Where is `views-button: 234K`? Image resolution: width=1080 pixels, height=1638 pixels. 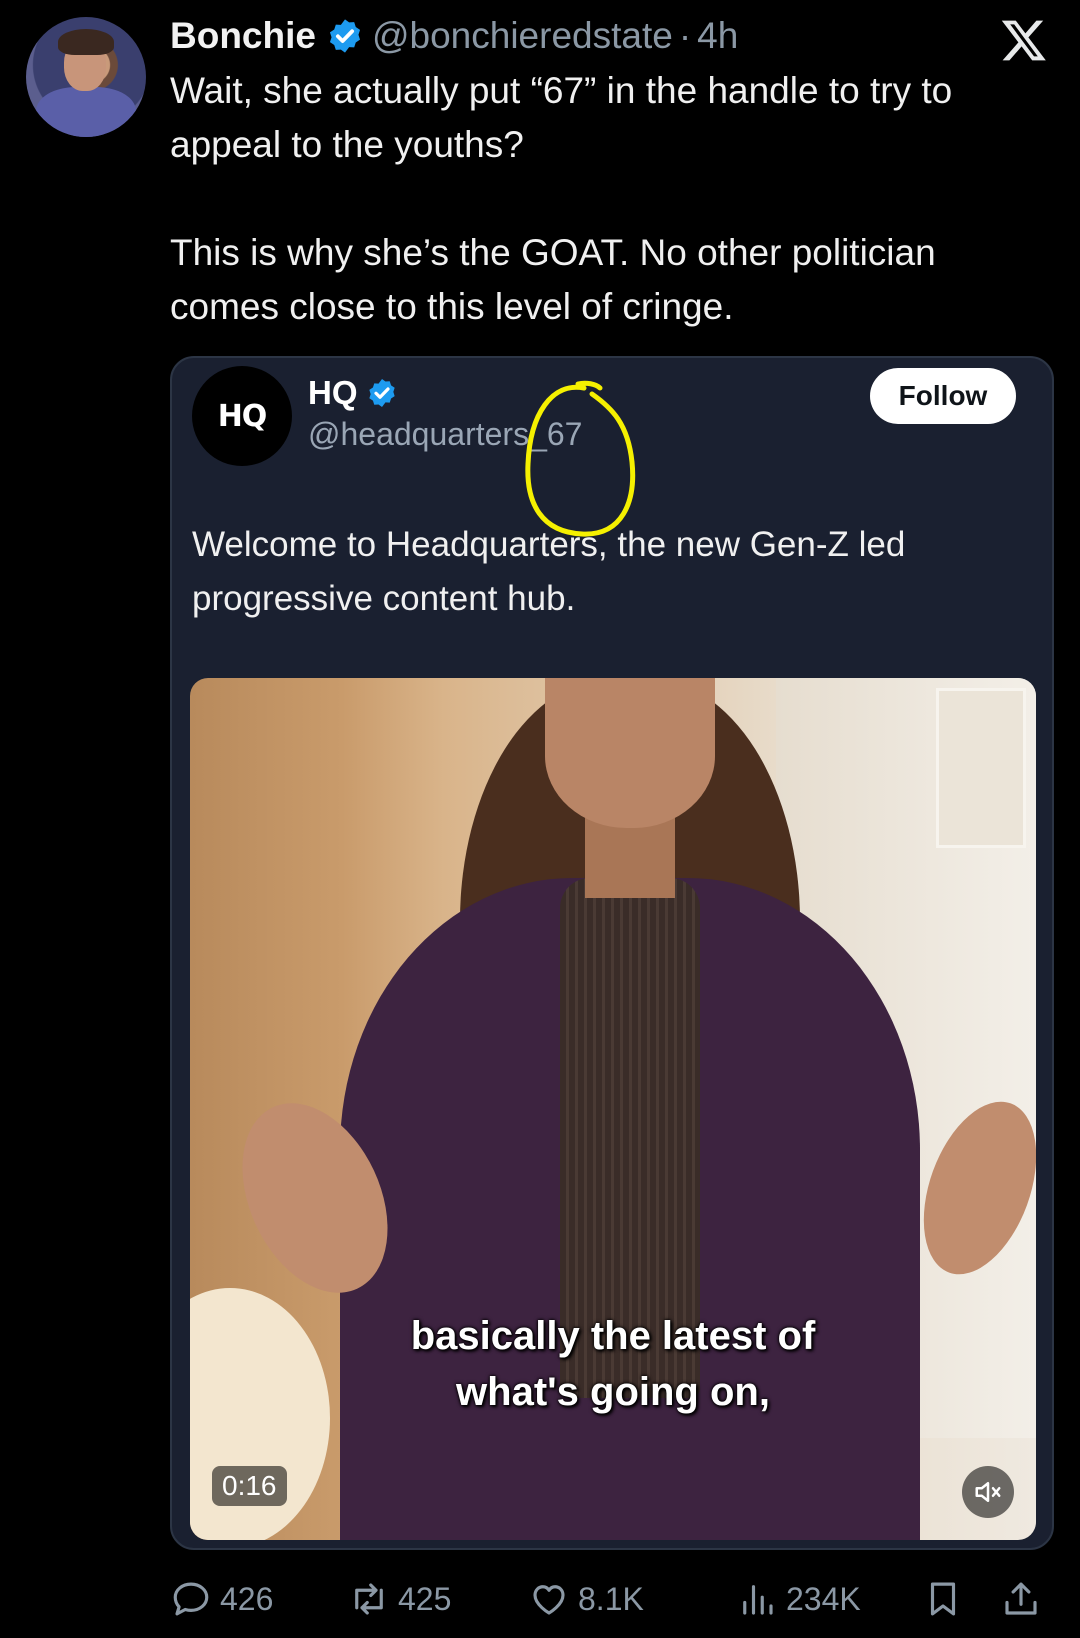 views-button: 234K is located at coordinates (798, 1599).